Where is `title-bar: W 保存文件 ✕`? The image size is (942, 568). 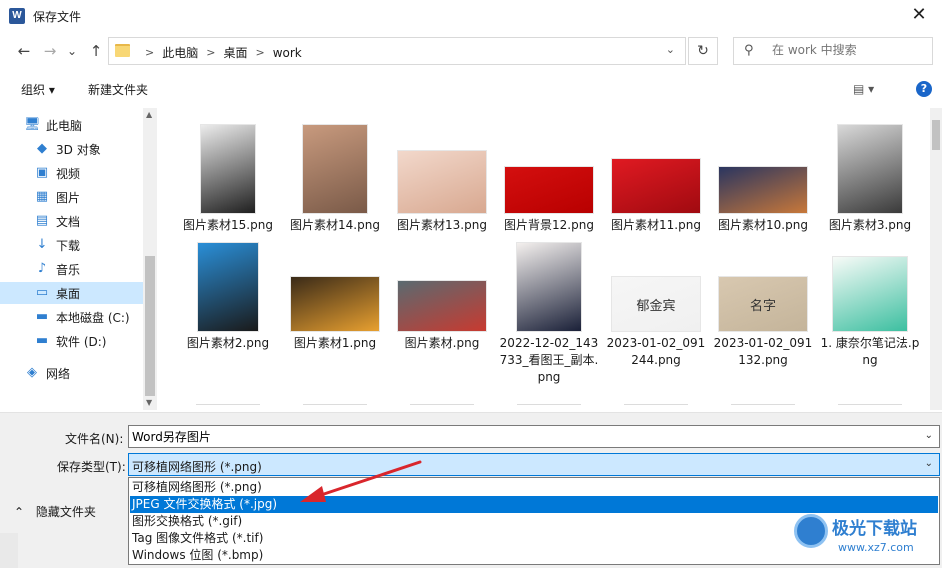
title-bar: W 保存文件 ✕ is located at coordinates (471, 16).